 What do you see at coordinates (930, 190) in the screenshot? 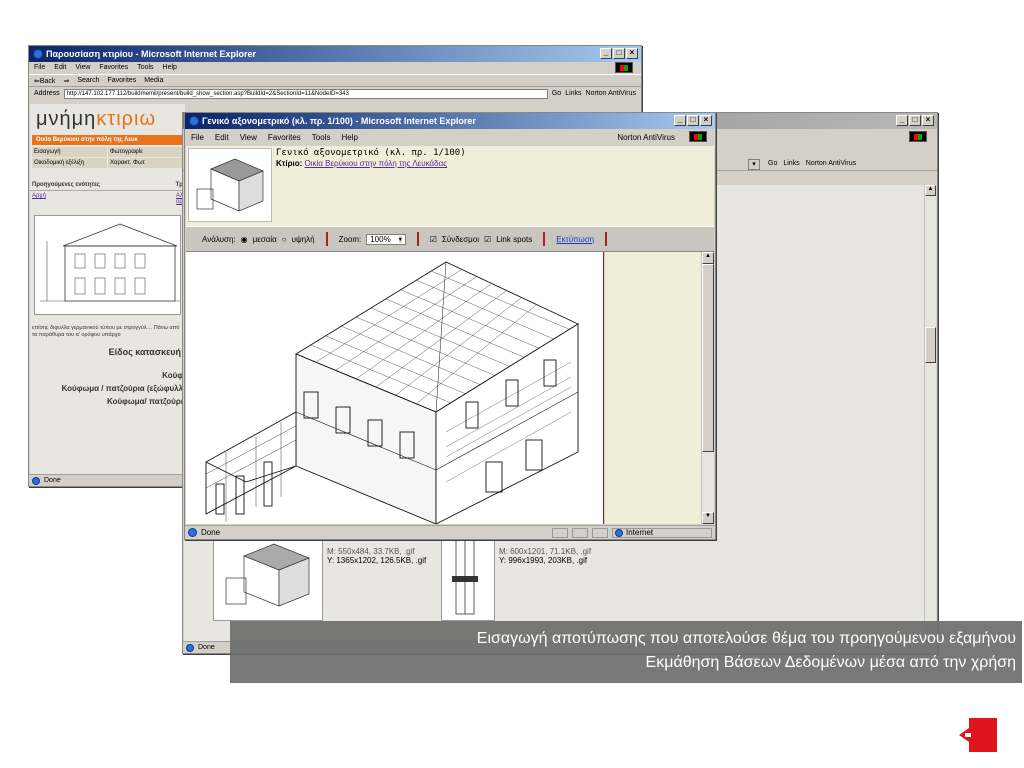
I see `mid-scroll-up-arrow-icon: ▲` at bounding box center [930, 190].